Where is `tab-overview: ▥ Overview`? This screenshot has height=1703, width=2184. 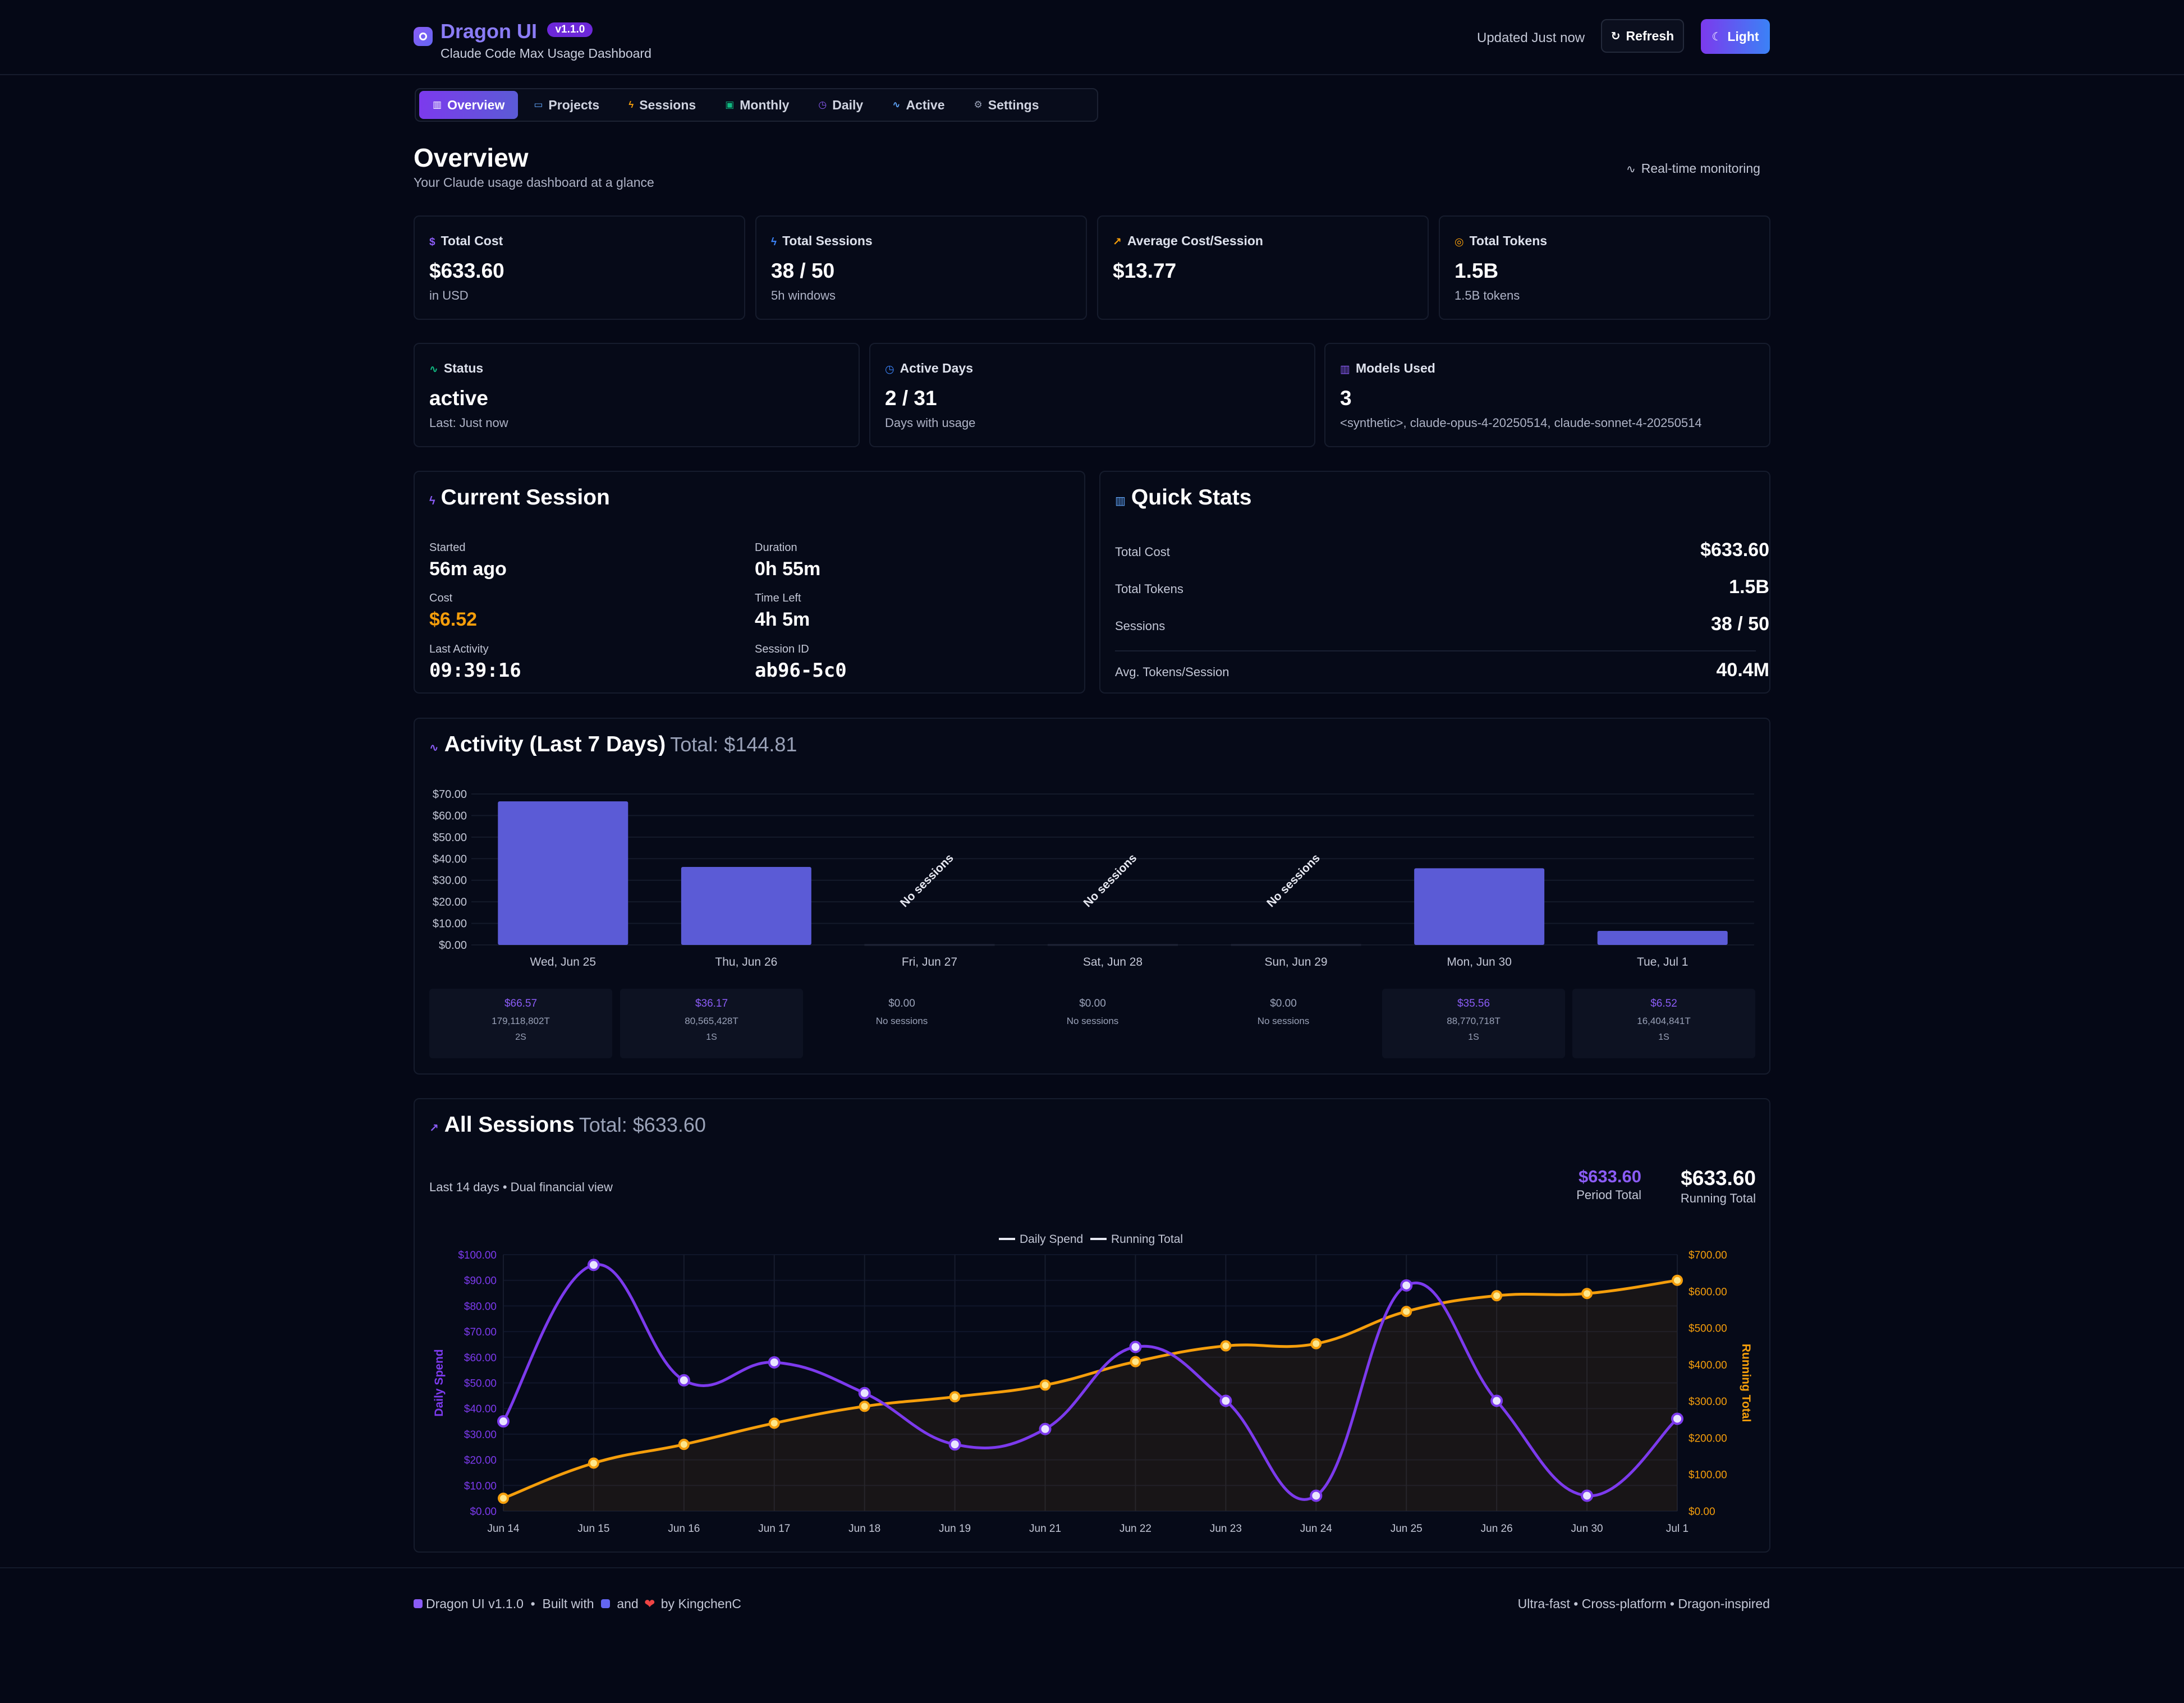 tab-overview: ▥ Overview is located at coordinates (469, 105).